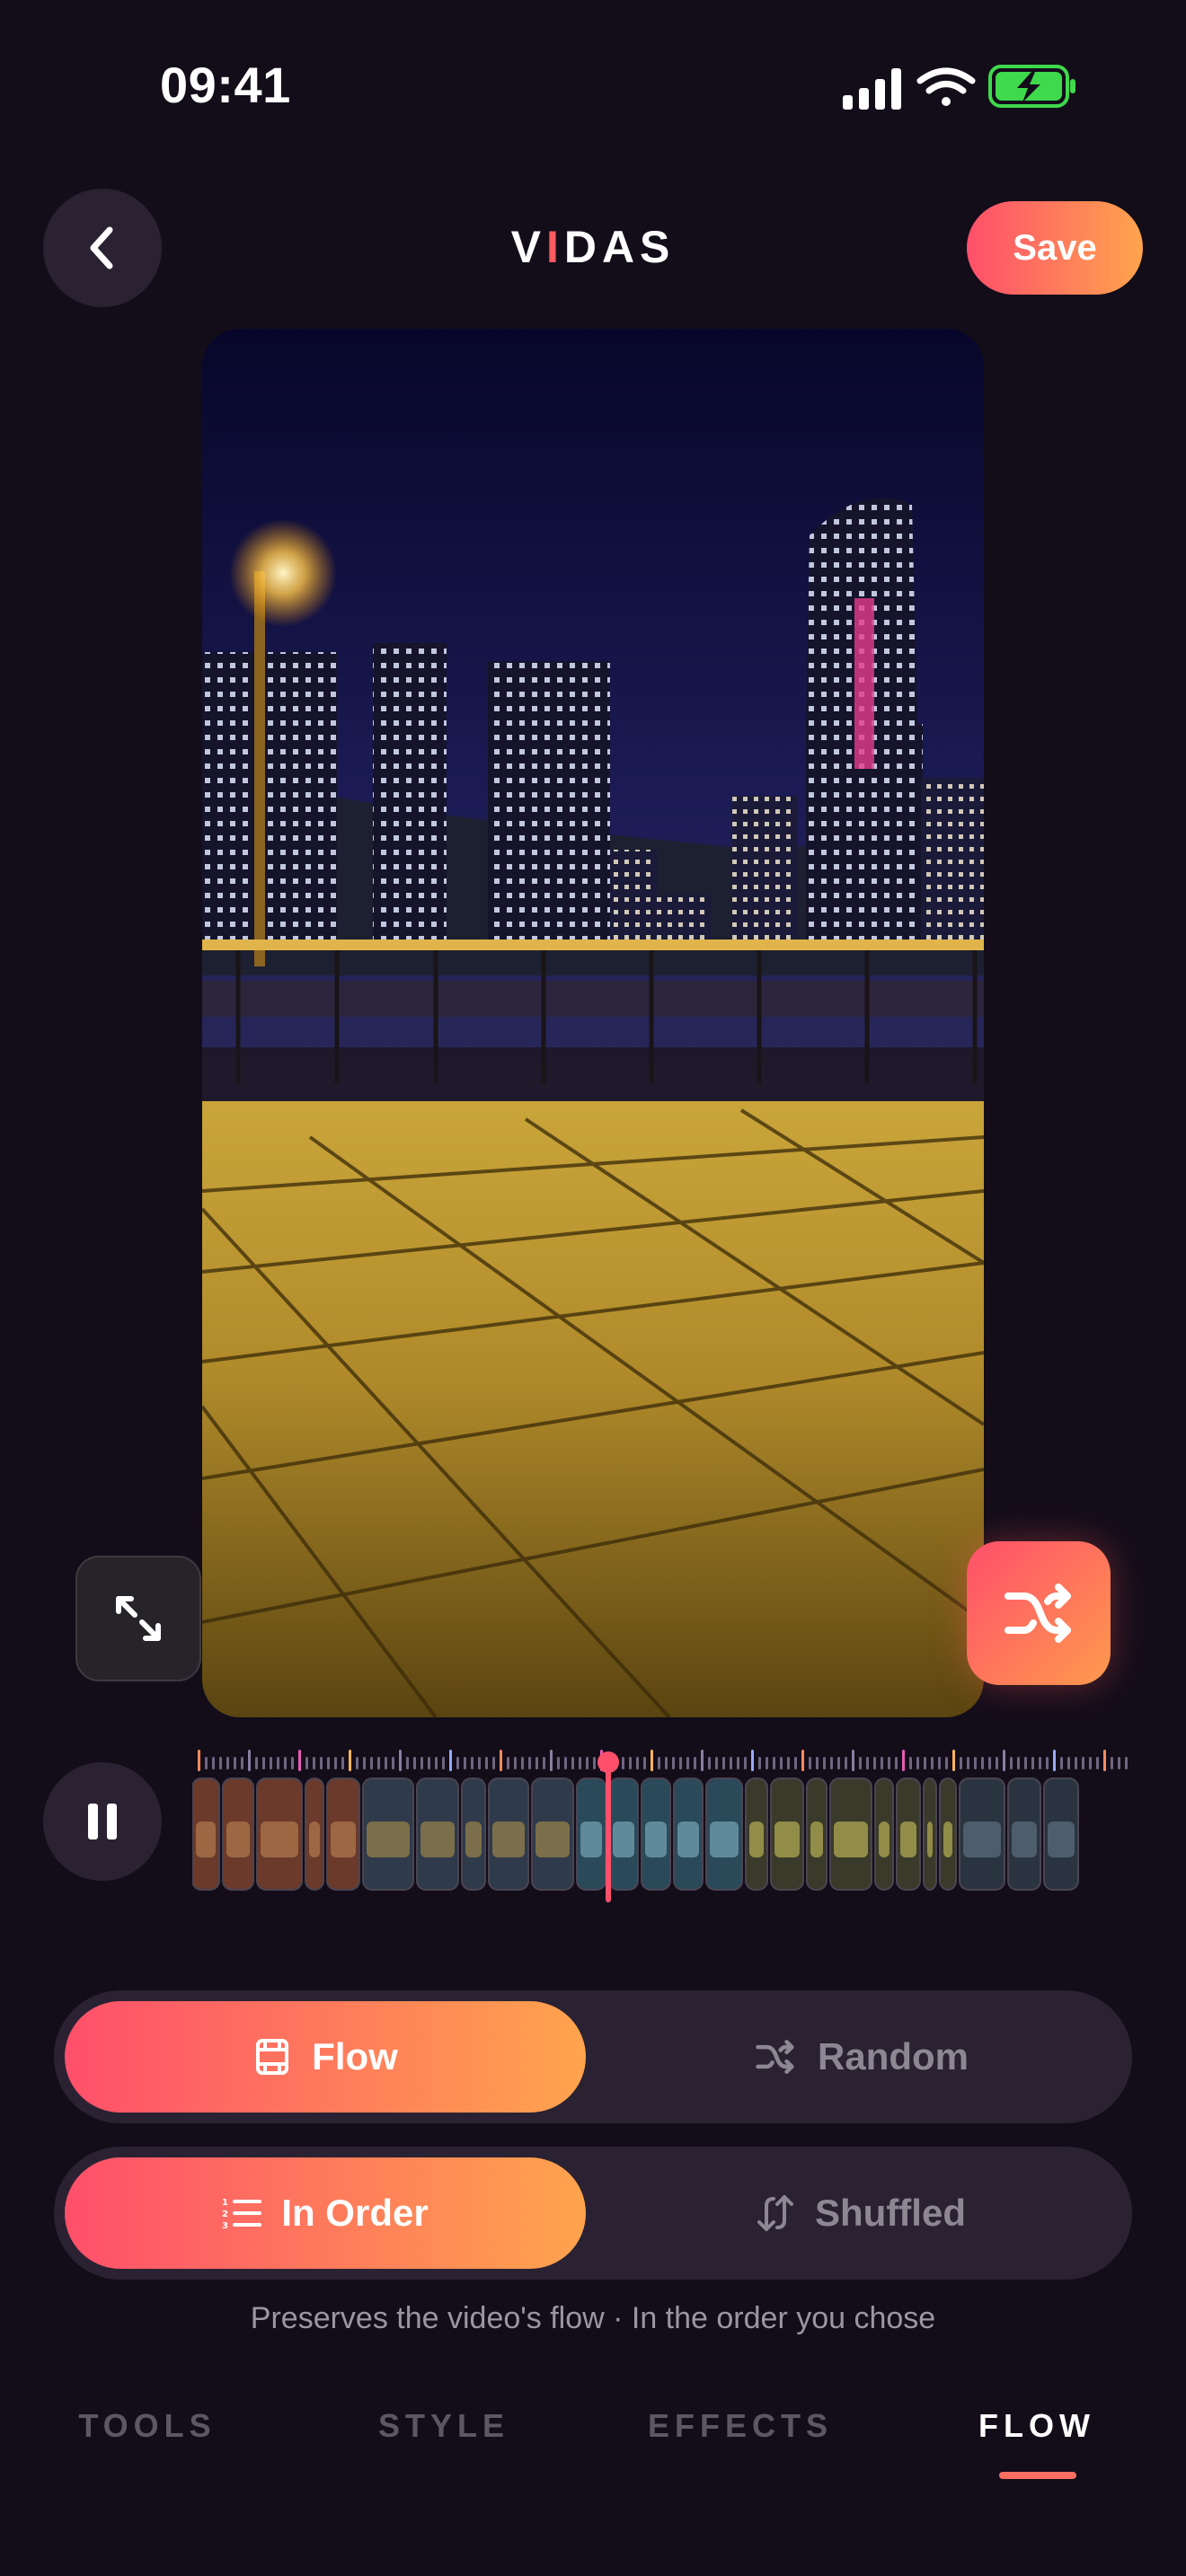  What do you see at coordinates (1039, 1613) in the screenshot?
I see `shuffle-button` at bounding box center [1039, 1613].